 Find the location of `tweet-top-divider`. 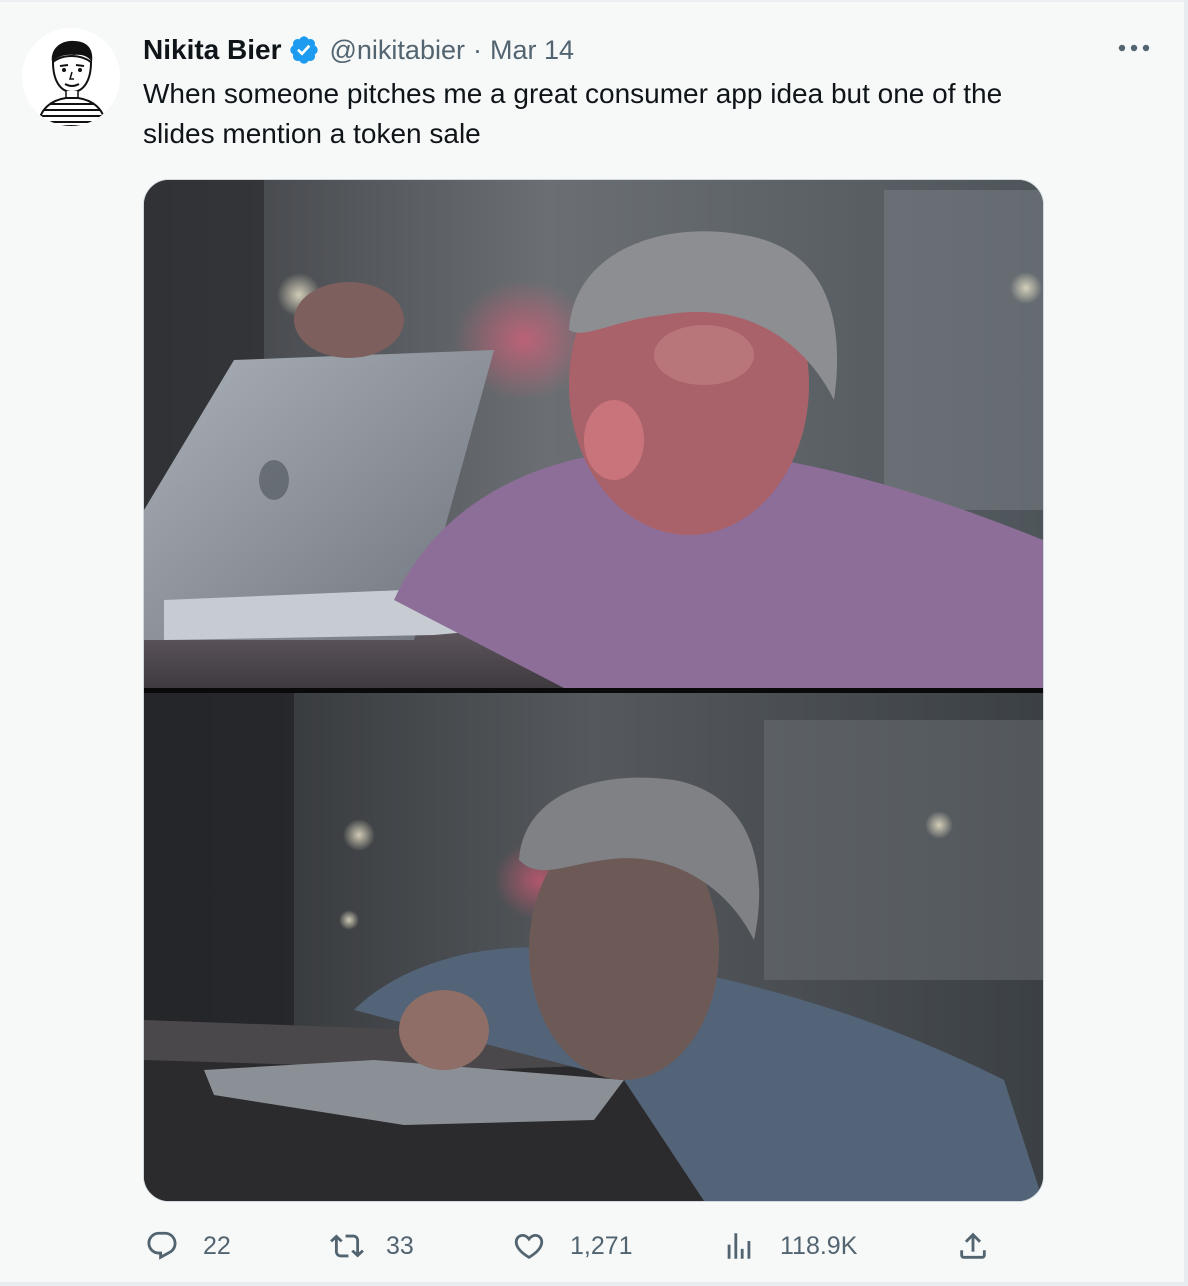

tweet-top-divider is located at coordinates (592, 1).